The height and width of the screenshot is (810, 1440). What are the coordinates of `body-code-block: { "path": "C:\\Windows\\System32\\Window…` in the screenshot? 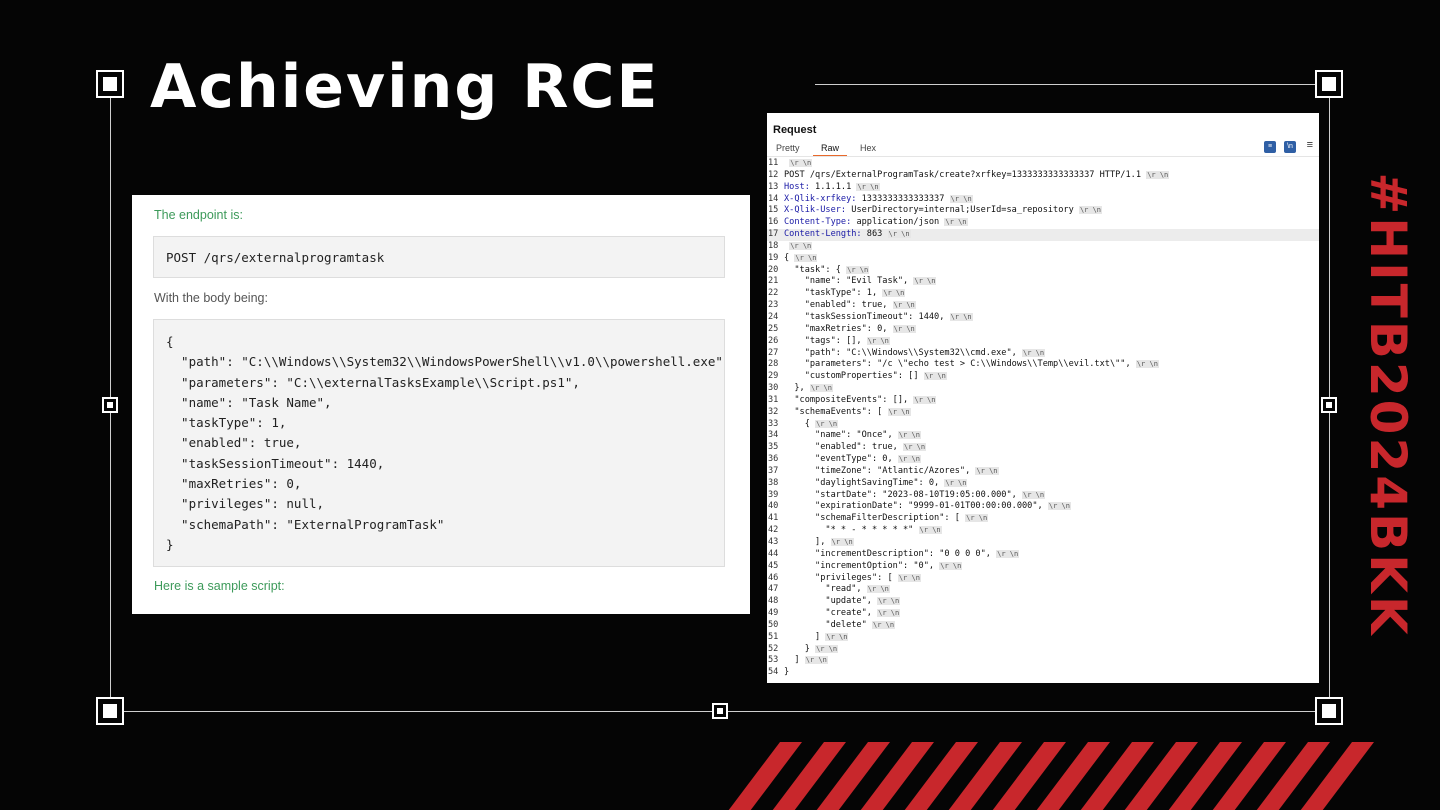 It's located at (439, 443).